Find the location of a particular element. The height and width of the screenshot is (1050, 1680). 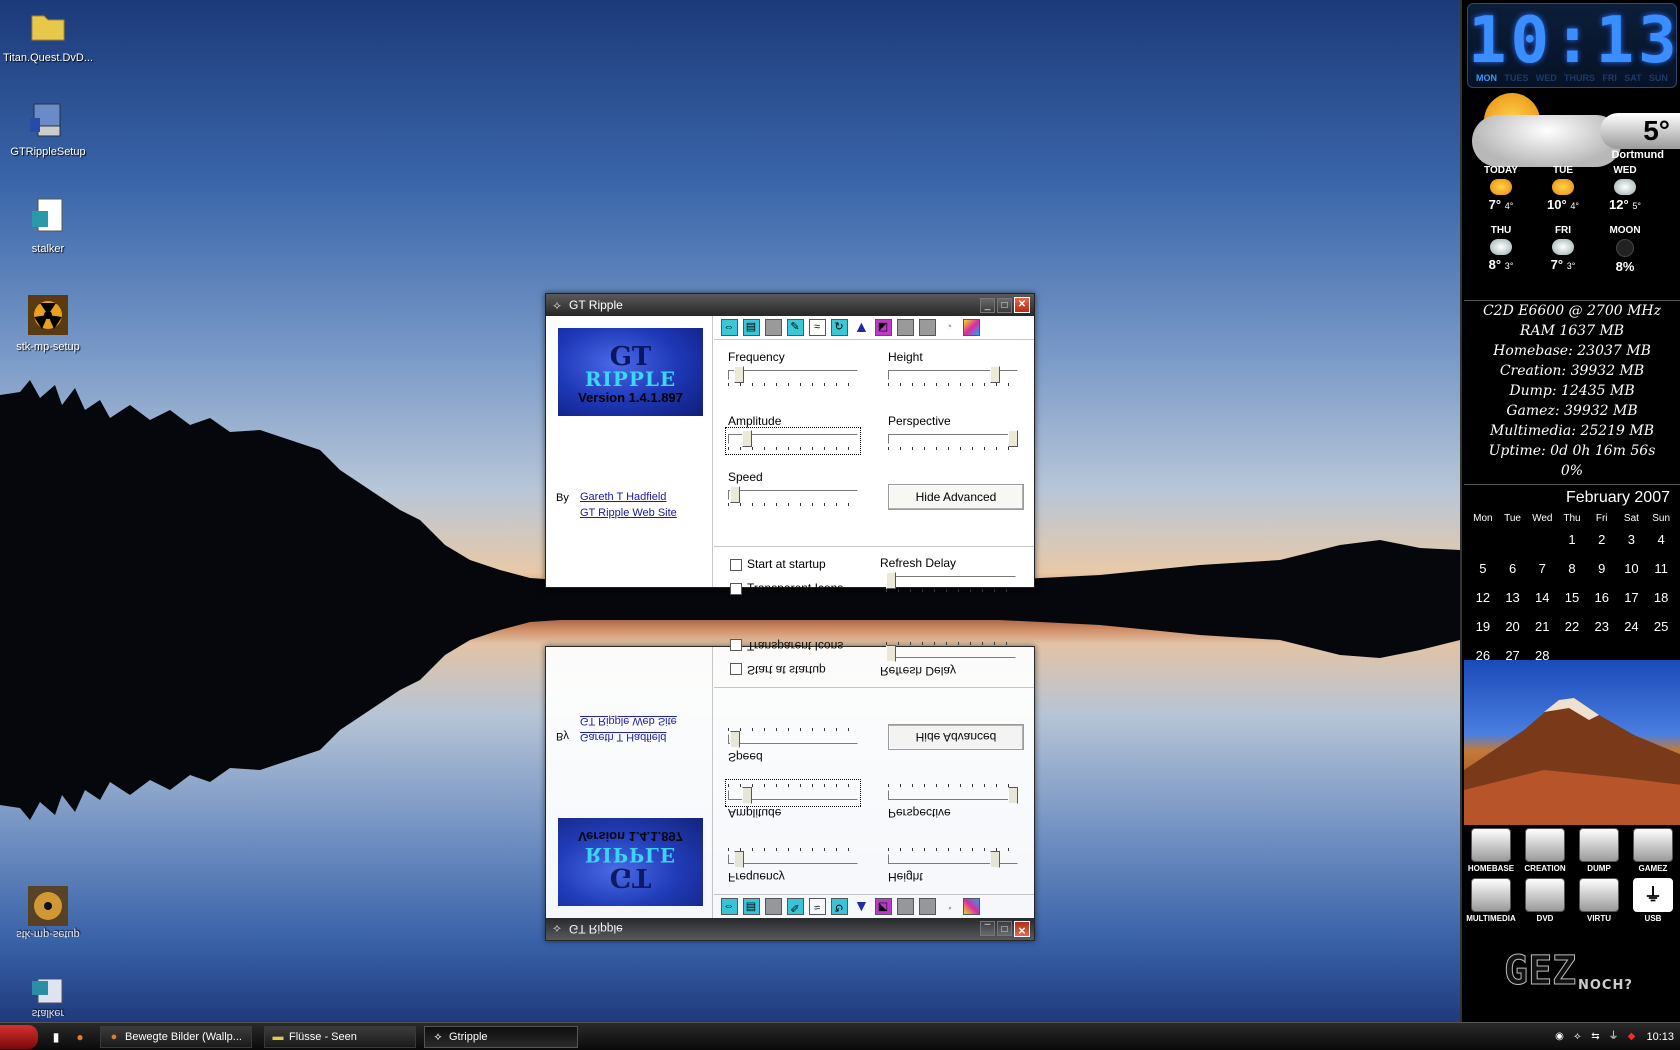

calendar-day: 6 is located at coordinates (1513, 574).